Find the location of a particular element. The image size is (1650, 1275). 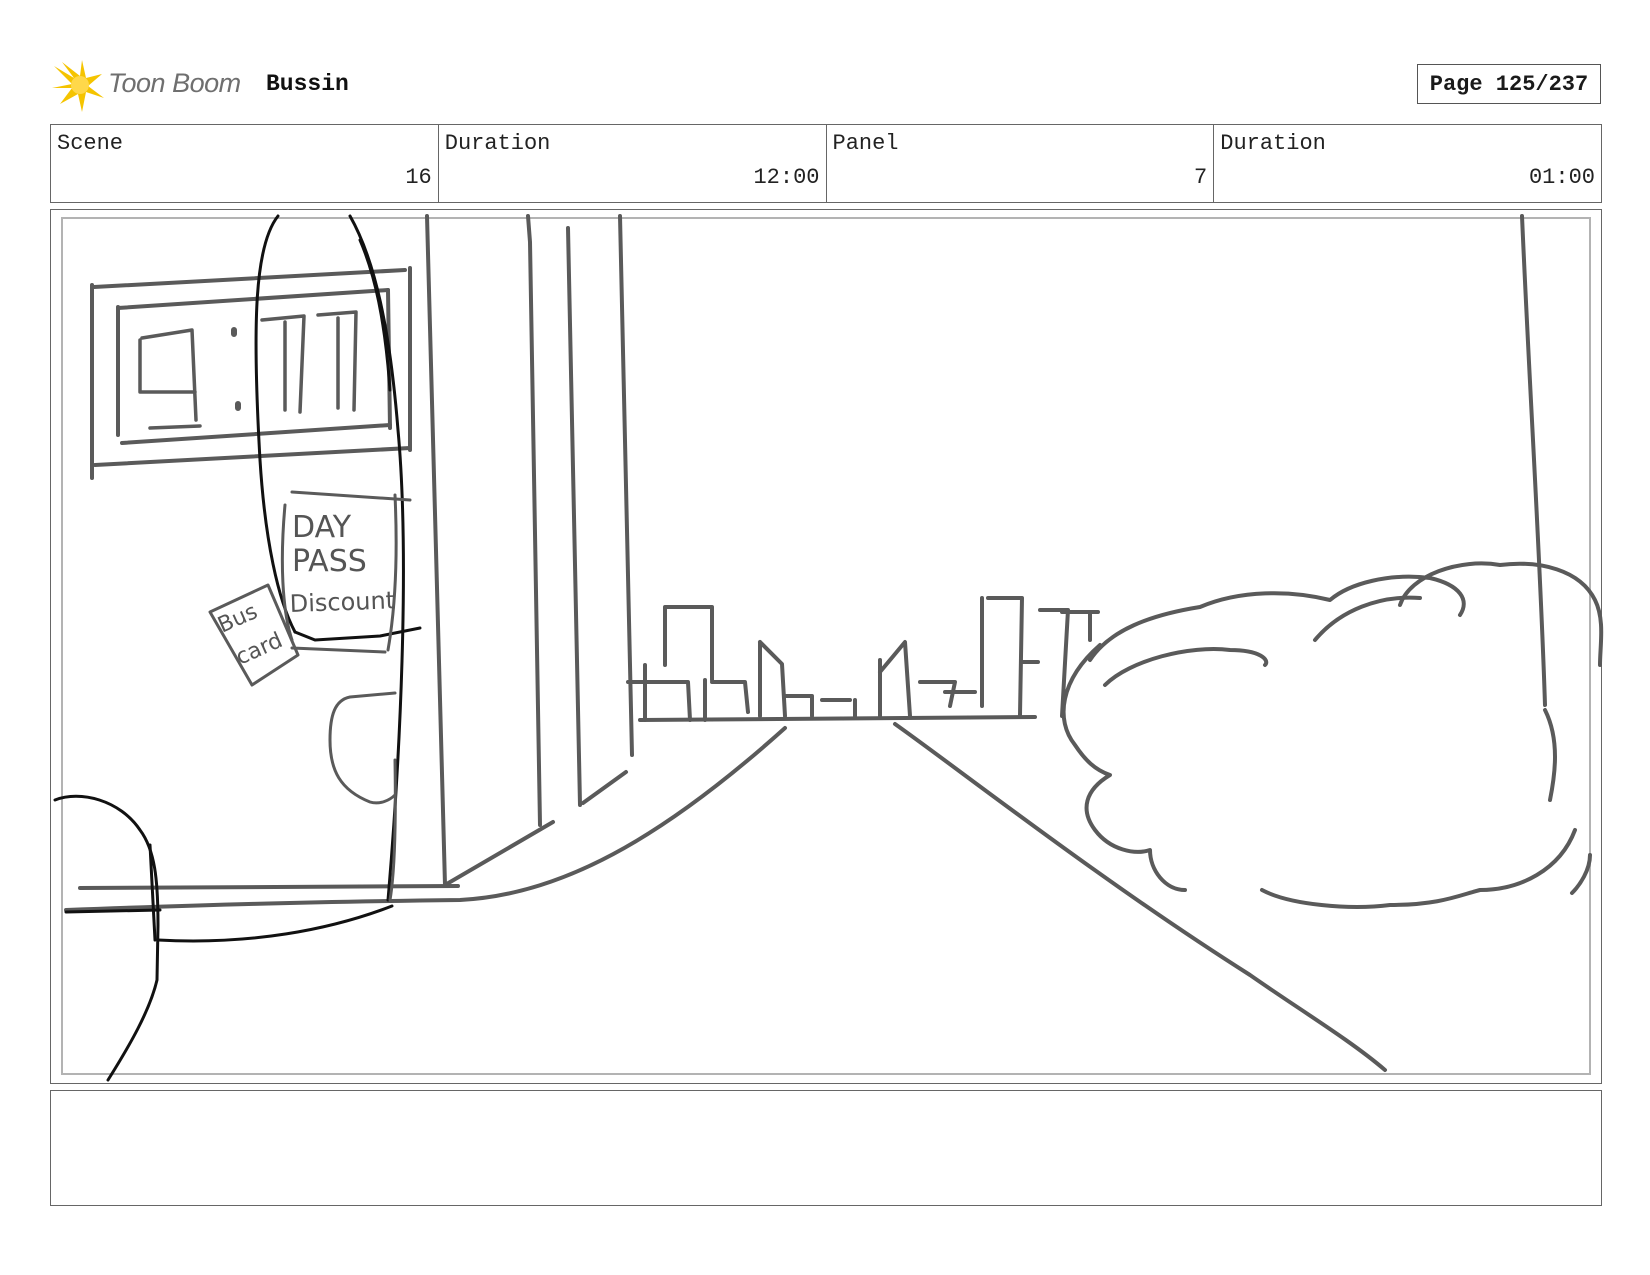

card-text-card: card is located at coordinates (259, 649).